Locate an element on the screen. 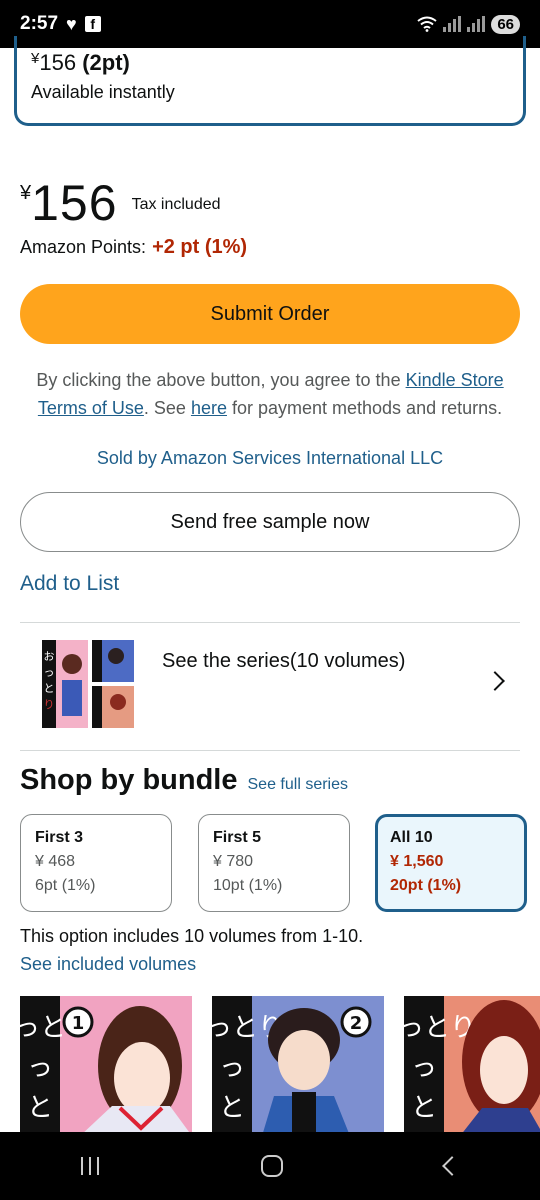 This screenshot has width=540, height=1200. home-icon is located at coordinates (272, 1166).